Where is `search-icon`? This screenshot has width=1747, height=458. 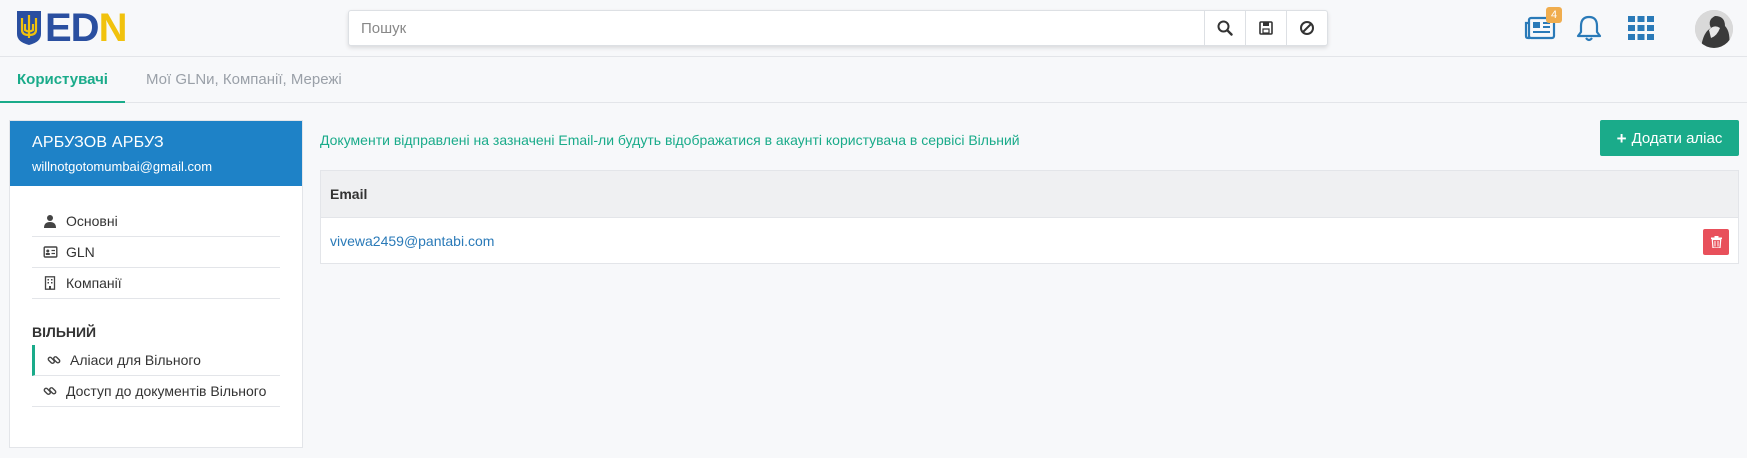
search-icon is located at coordinates (1225, 28).